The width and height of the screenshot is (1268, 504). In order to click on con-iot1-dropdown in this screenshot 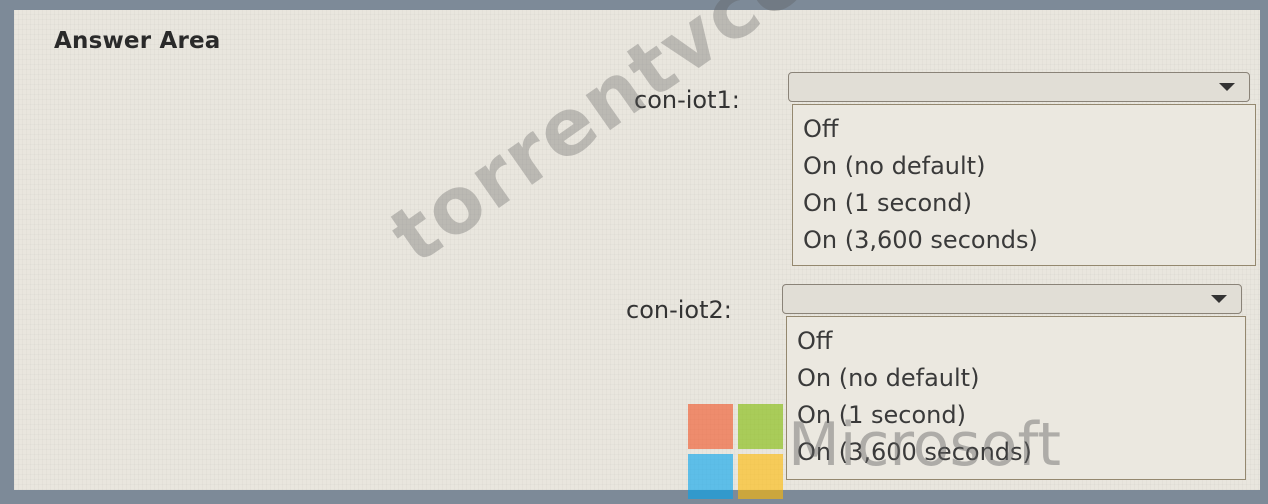, I will do `click(1019, 87)`.